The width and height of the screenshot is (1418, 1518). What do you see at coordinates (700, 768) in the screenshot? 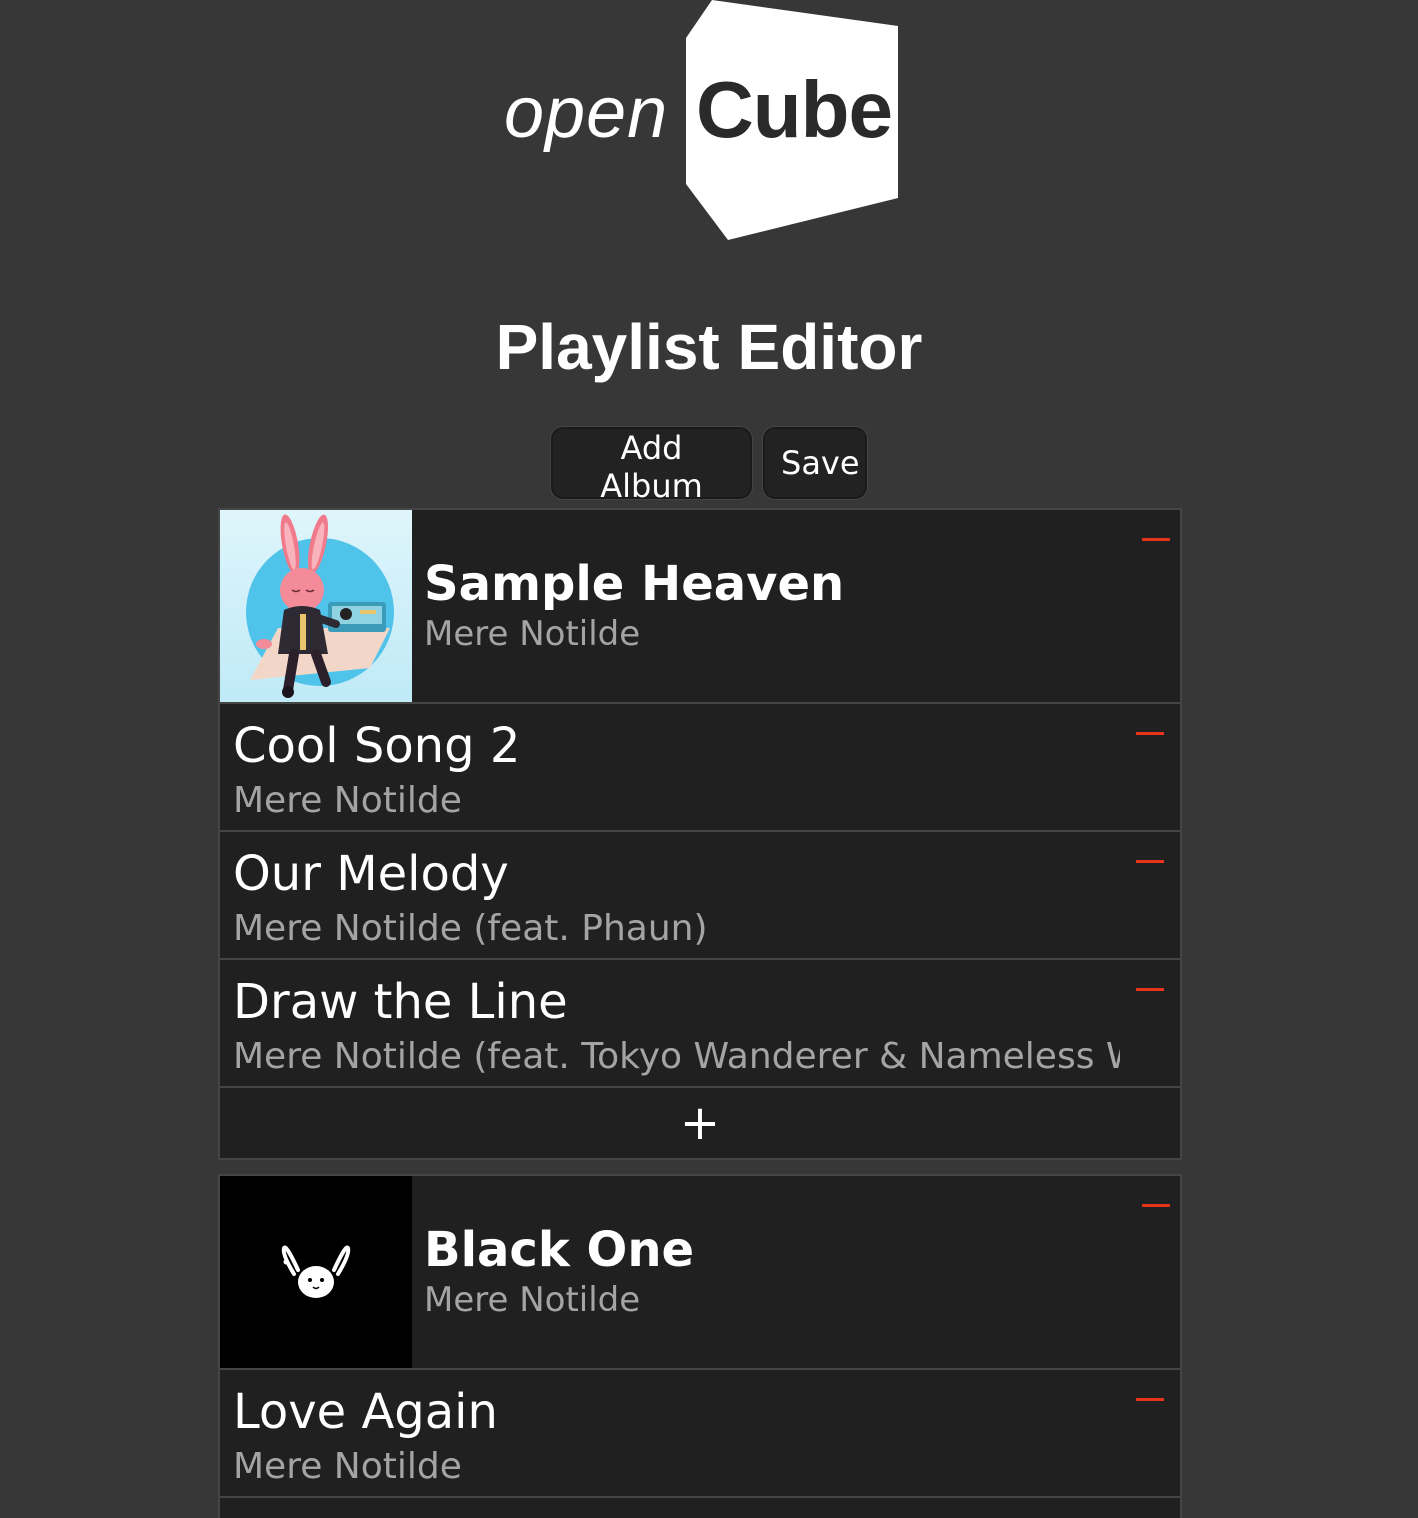
I see `track-row: Cool Song 2 Mere Notilde` at bounding box center [700, 768].